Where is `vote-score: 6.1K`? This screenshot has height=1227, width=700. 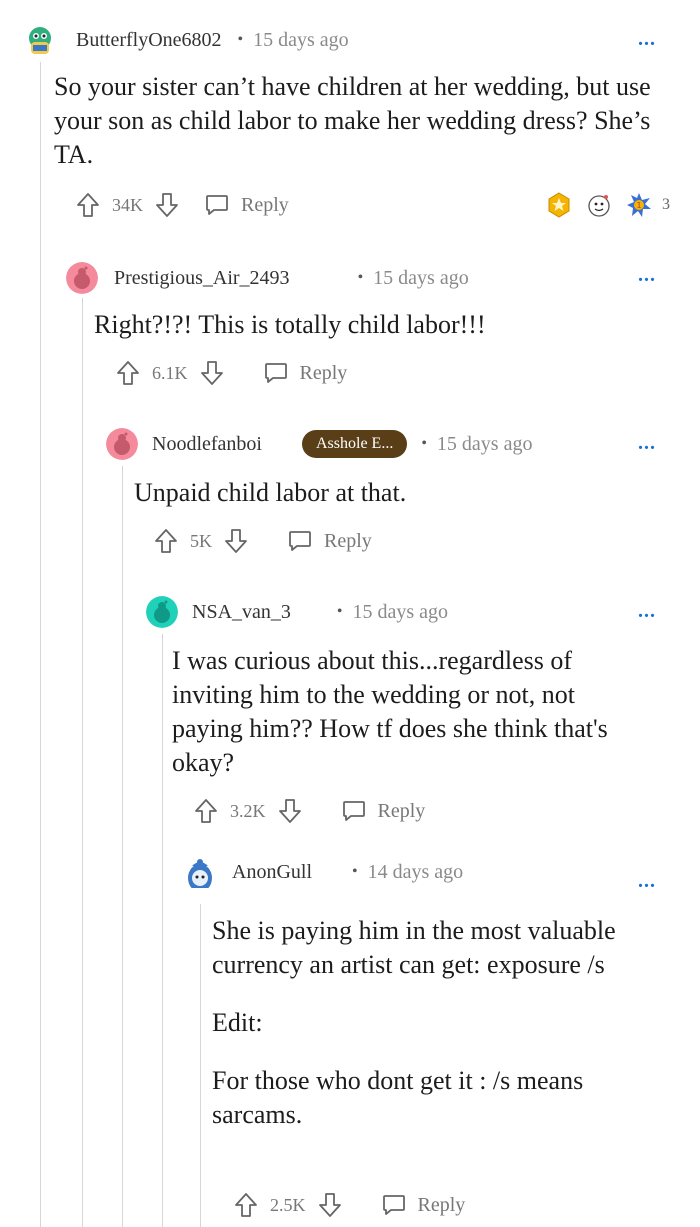 vote-score: 6.1K is located at coordinates (170, 372).